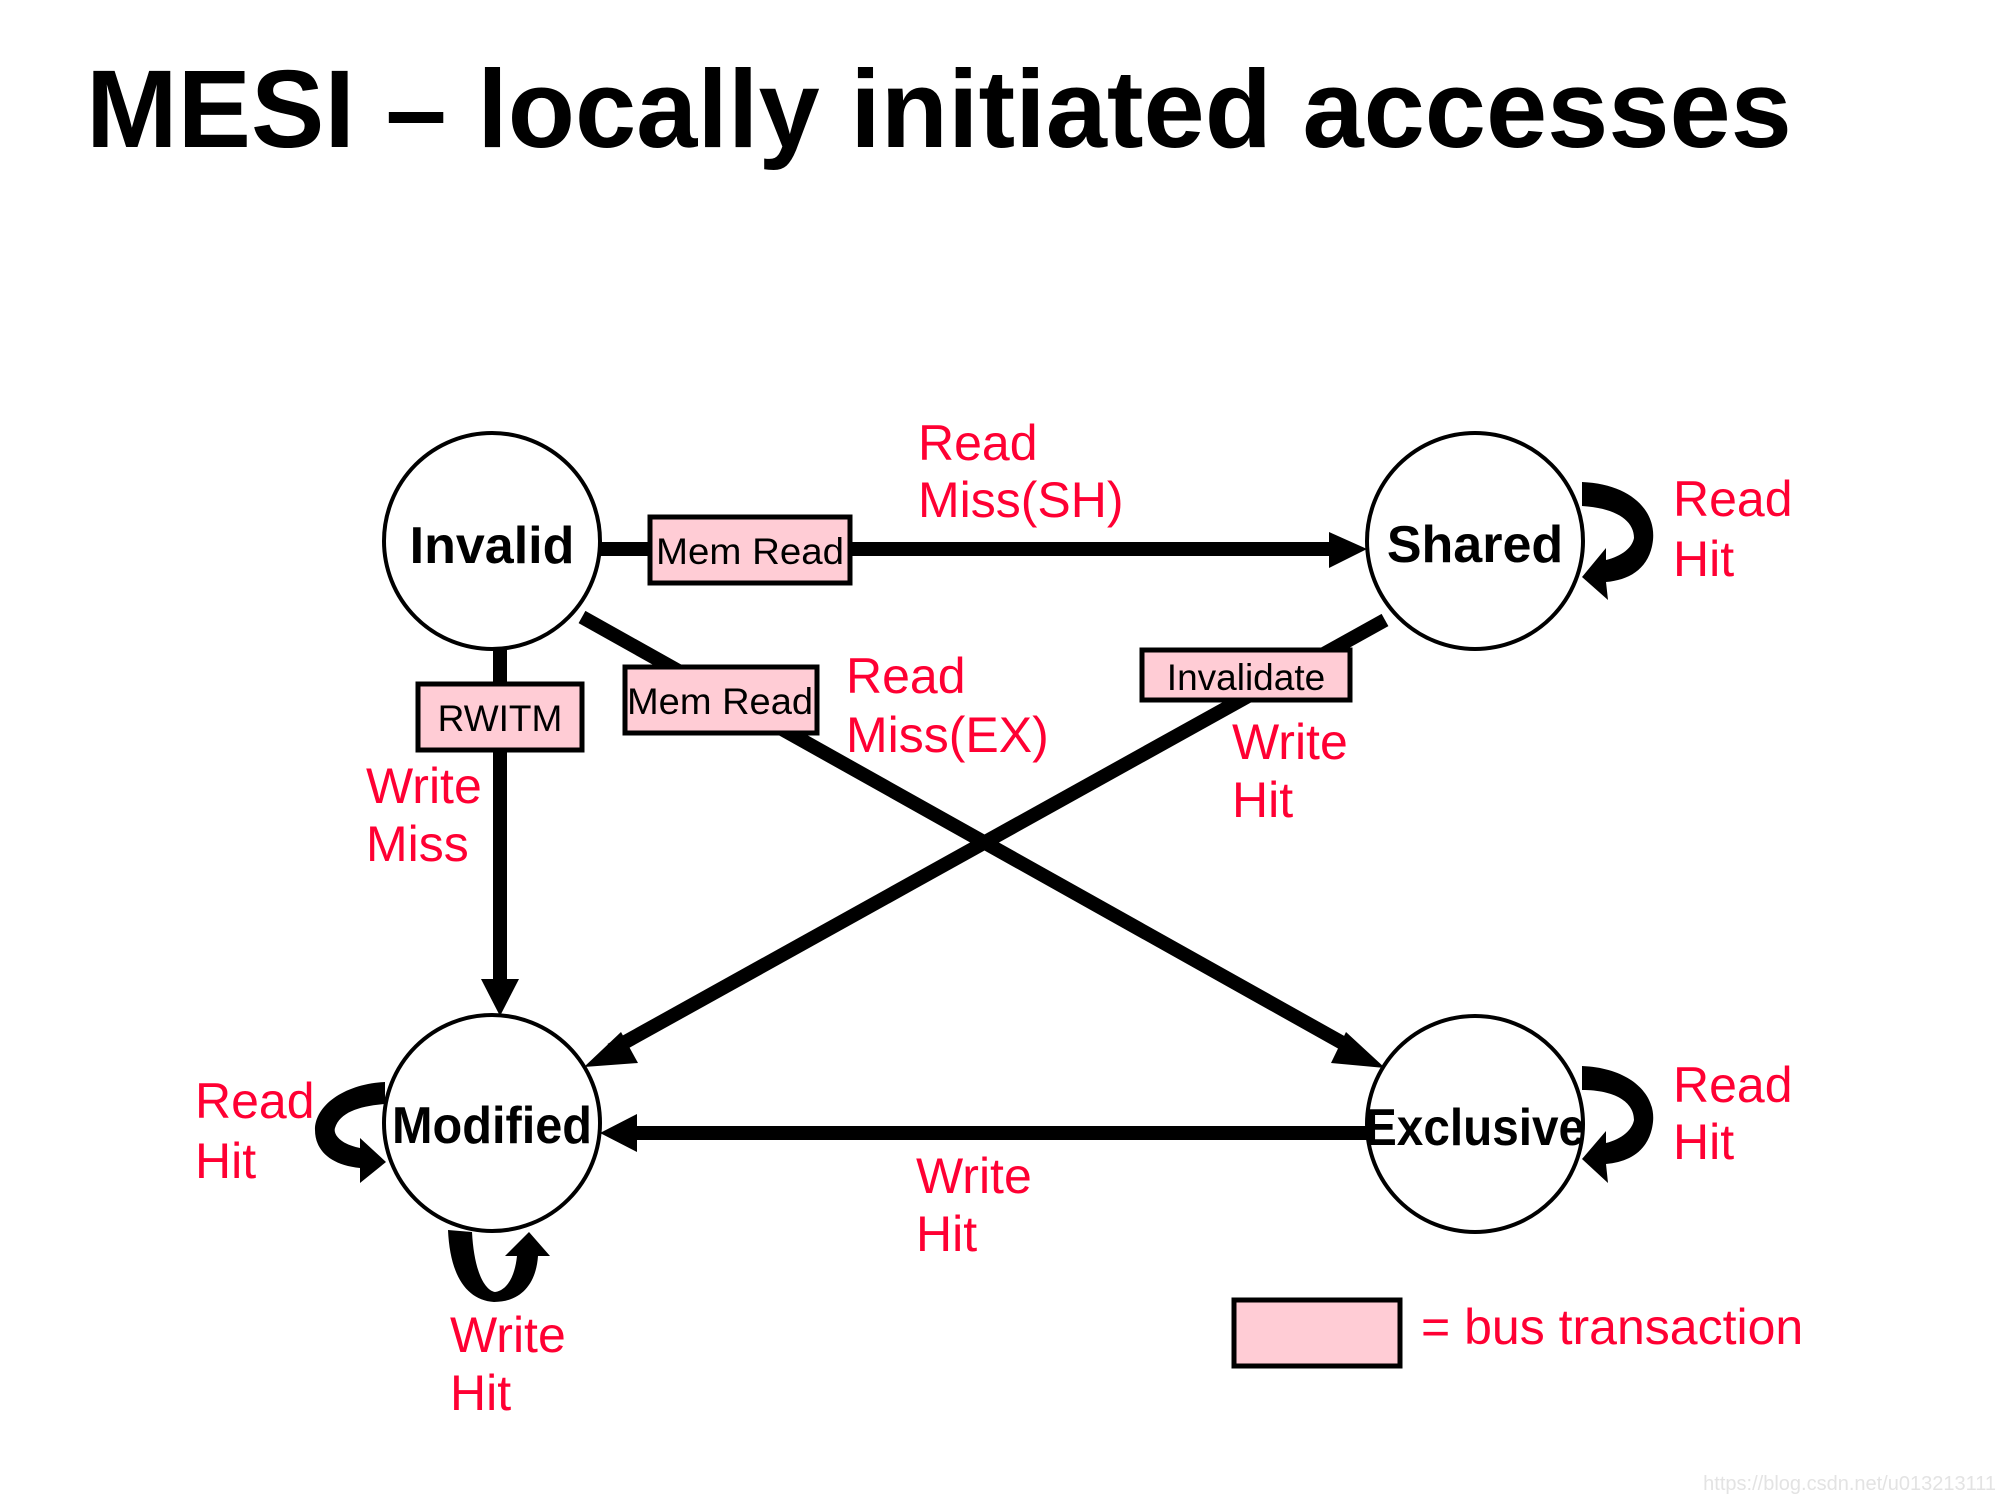  Describe the element at coordinates (492, 1126) in the screenshot. I see `state-label: Modified` at that location.